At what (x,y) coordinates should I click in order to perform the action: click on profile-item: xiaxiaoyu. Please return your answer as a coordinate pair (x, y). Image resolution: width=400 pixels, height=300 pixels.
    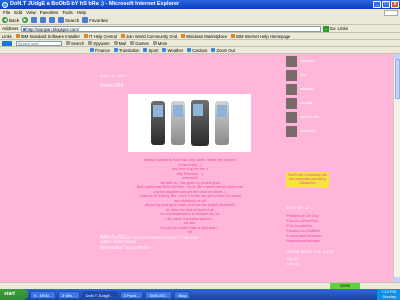
    Looking at the image, I should click on (311, 61).